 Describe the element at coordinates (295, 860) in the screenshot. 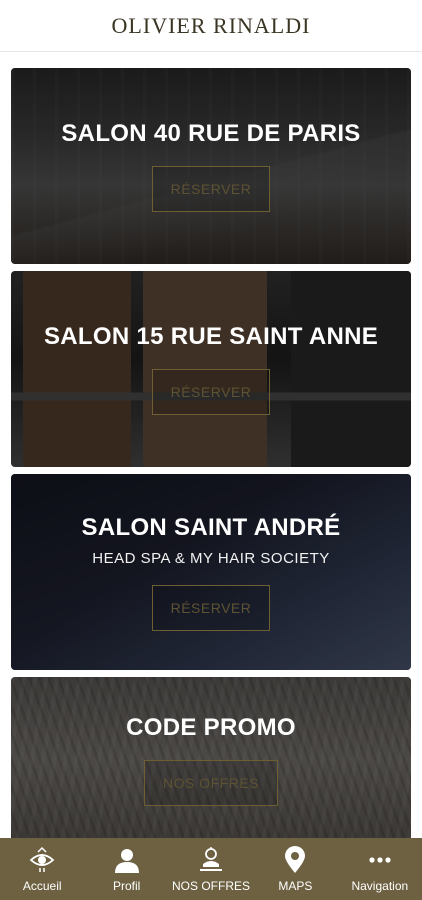

I see `map-pin-icon` at that location.